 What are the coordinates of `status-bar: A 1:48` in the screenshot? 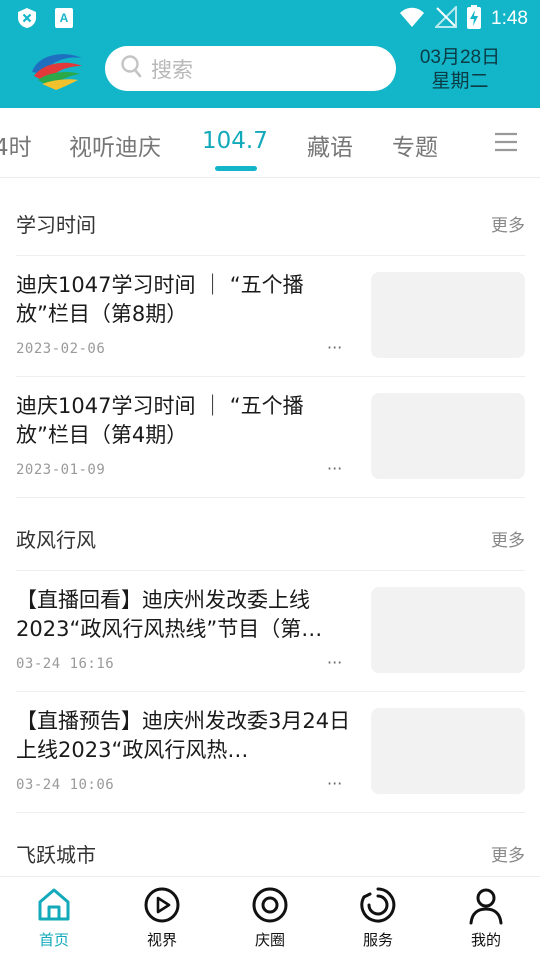 It's located at (270, 18).